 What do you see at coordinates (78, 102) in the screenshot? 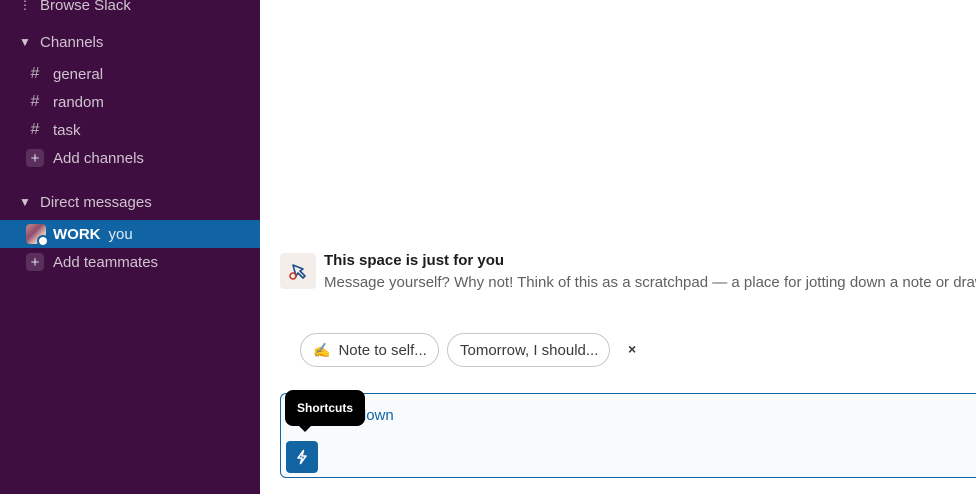
I see `channel-name: random` at bounding box center [78, 102].